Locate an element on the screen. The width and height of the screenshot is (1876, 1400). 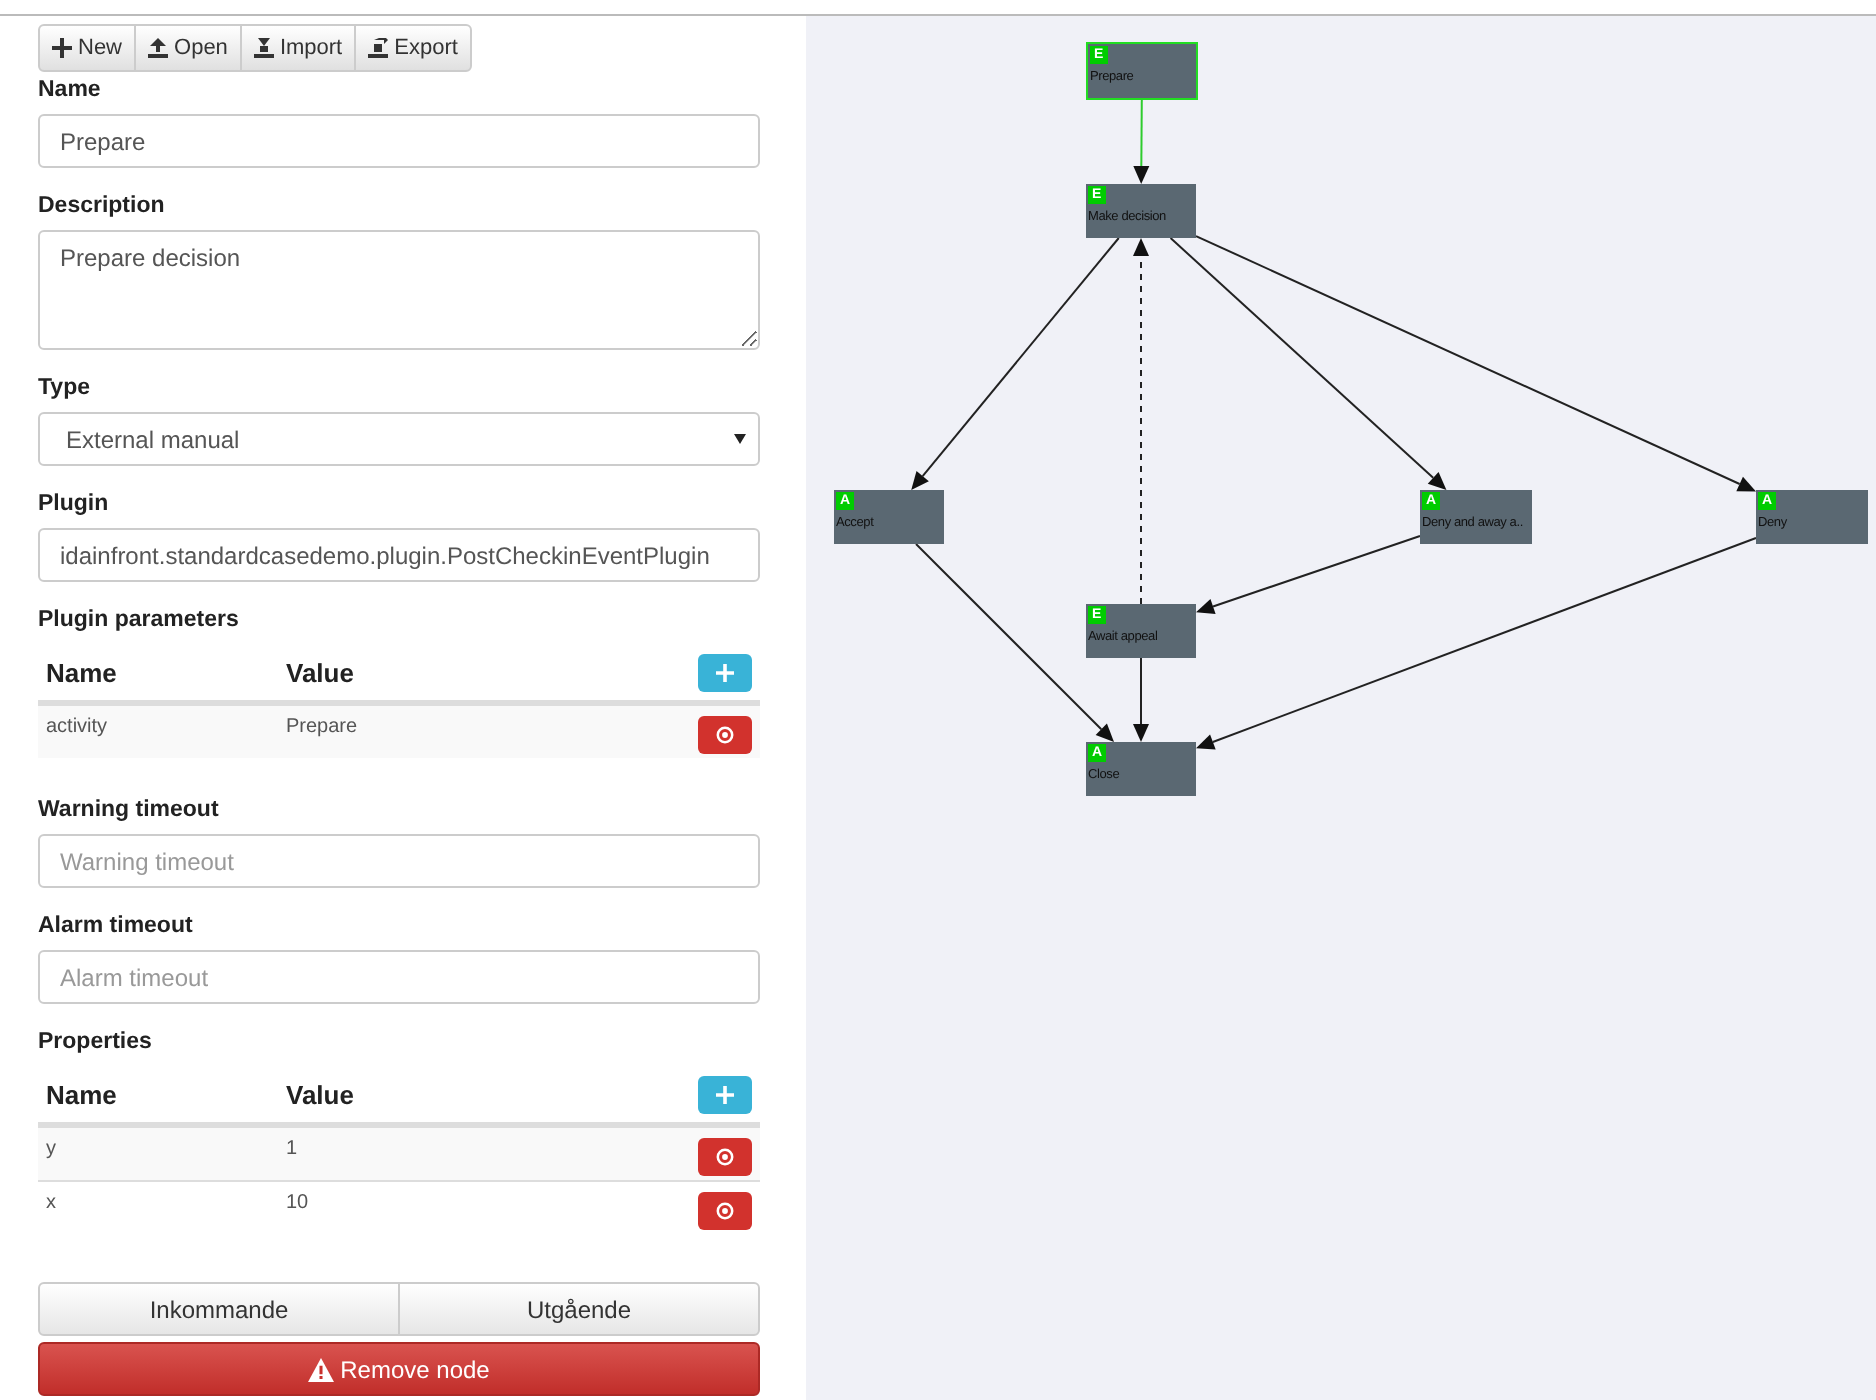
direction-button: Utgående is located at coordinates (579, 1309).